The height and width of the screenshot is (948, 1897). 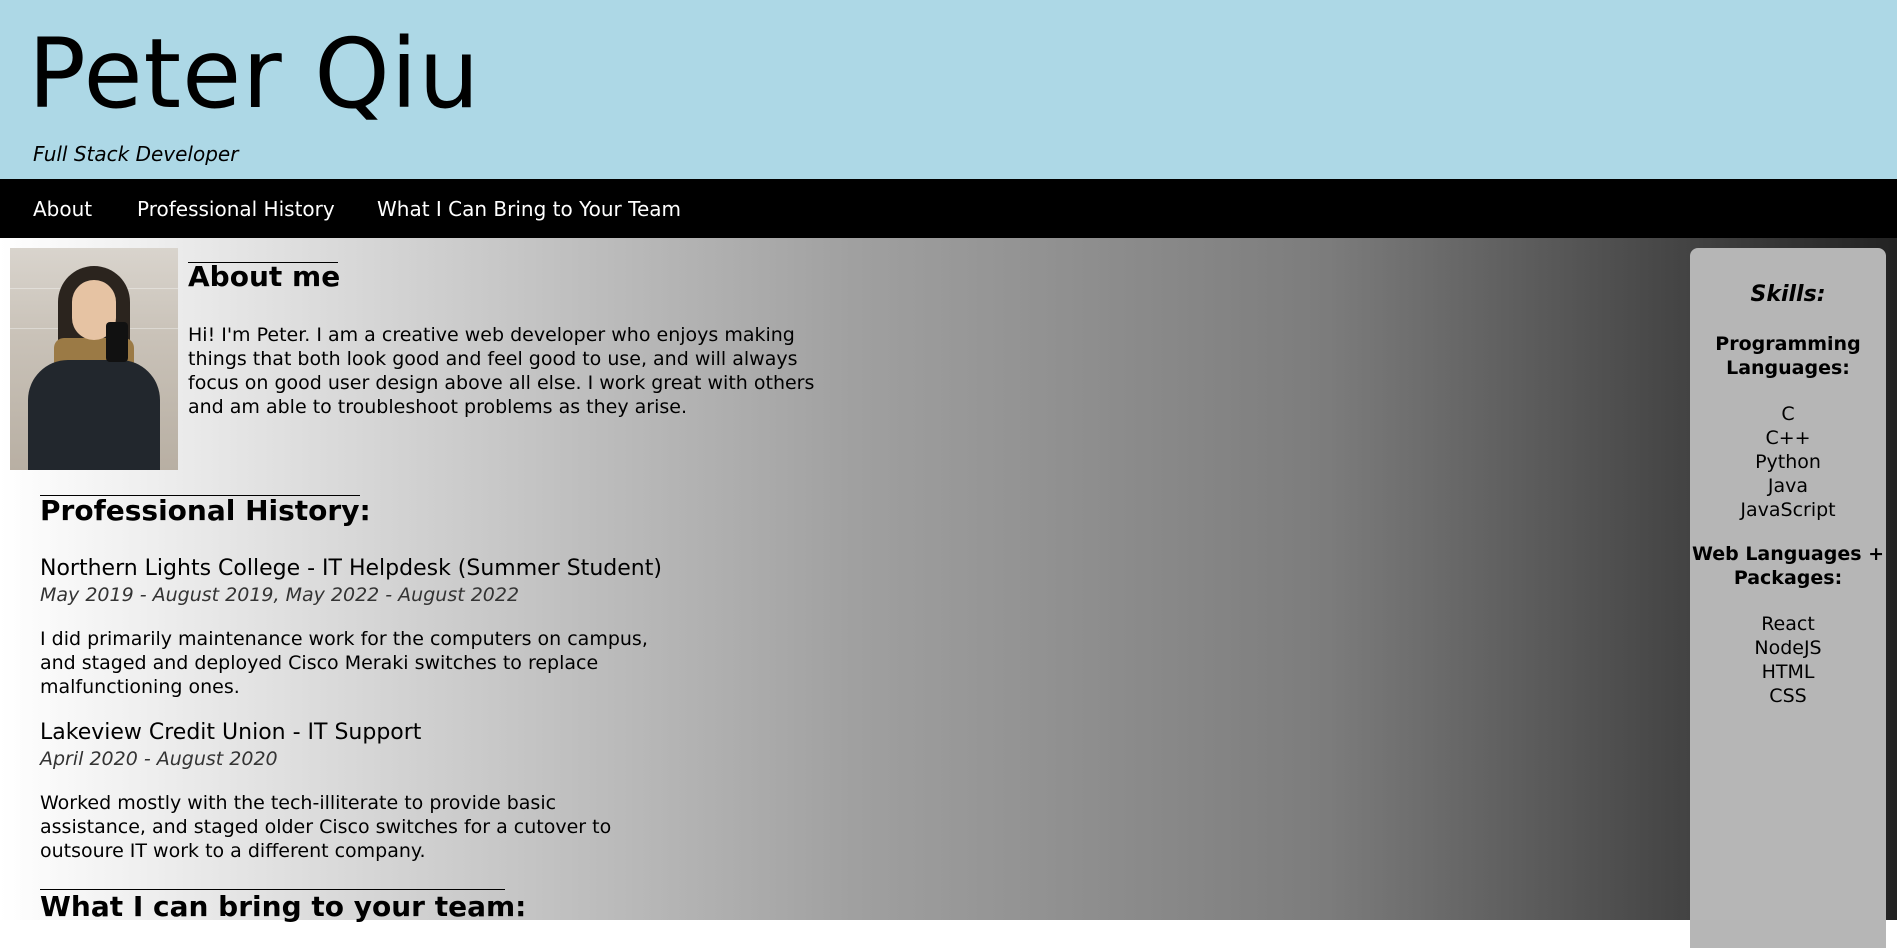 What do you see at coordinates (264, 276) in the screenshot?
I see `about-heading: About me` at bounding box center [264, 276].